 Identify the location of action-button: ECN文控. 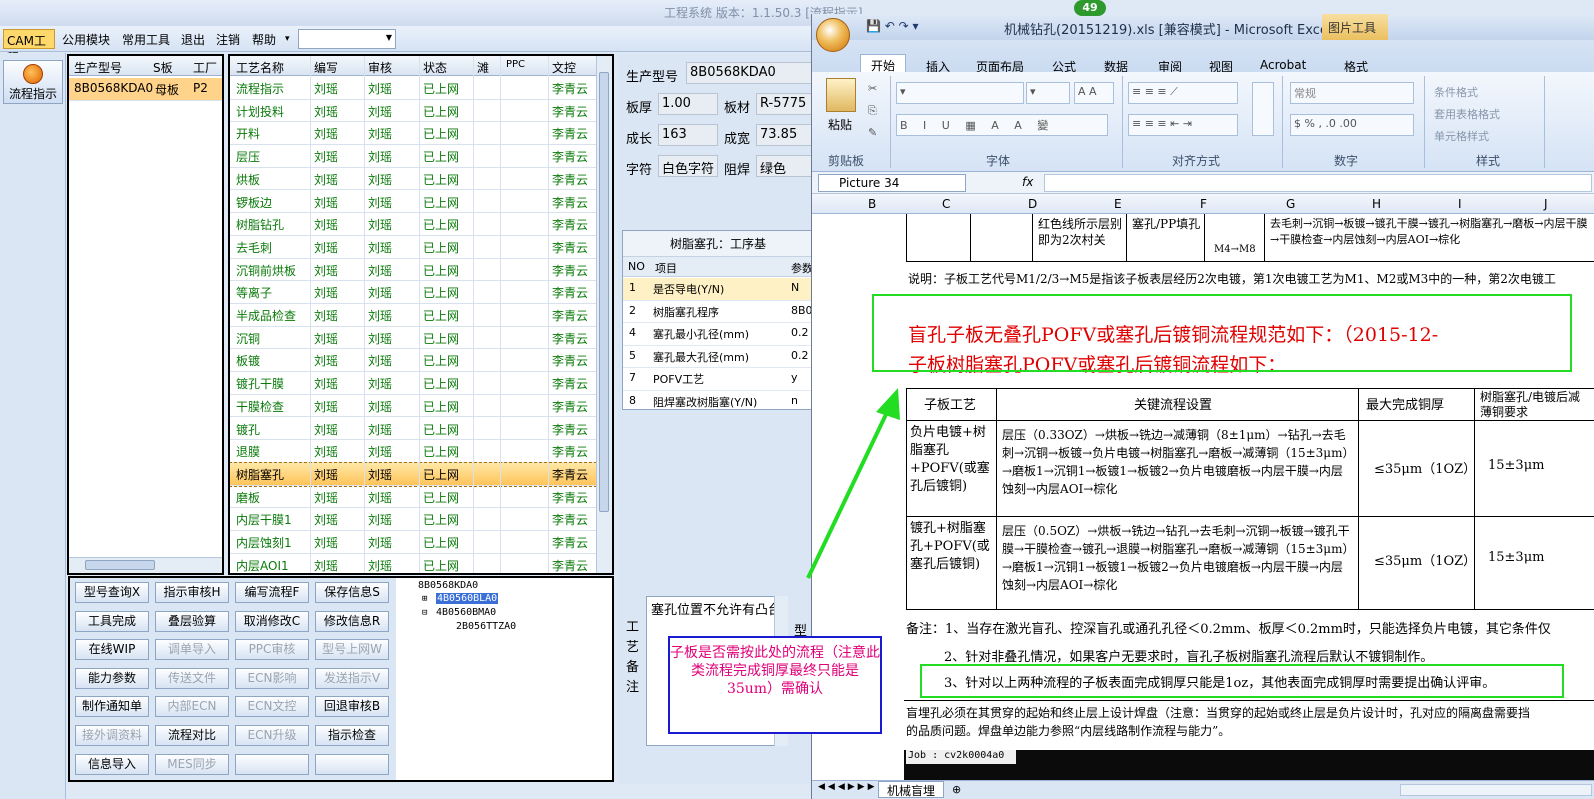
(272, 707).